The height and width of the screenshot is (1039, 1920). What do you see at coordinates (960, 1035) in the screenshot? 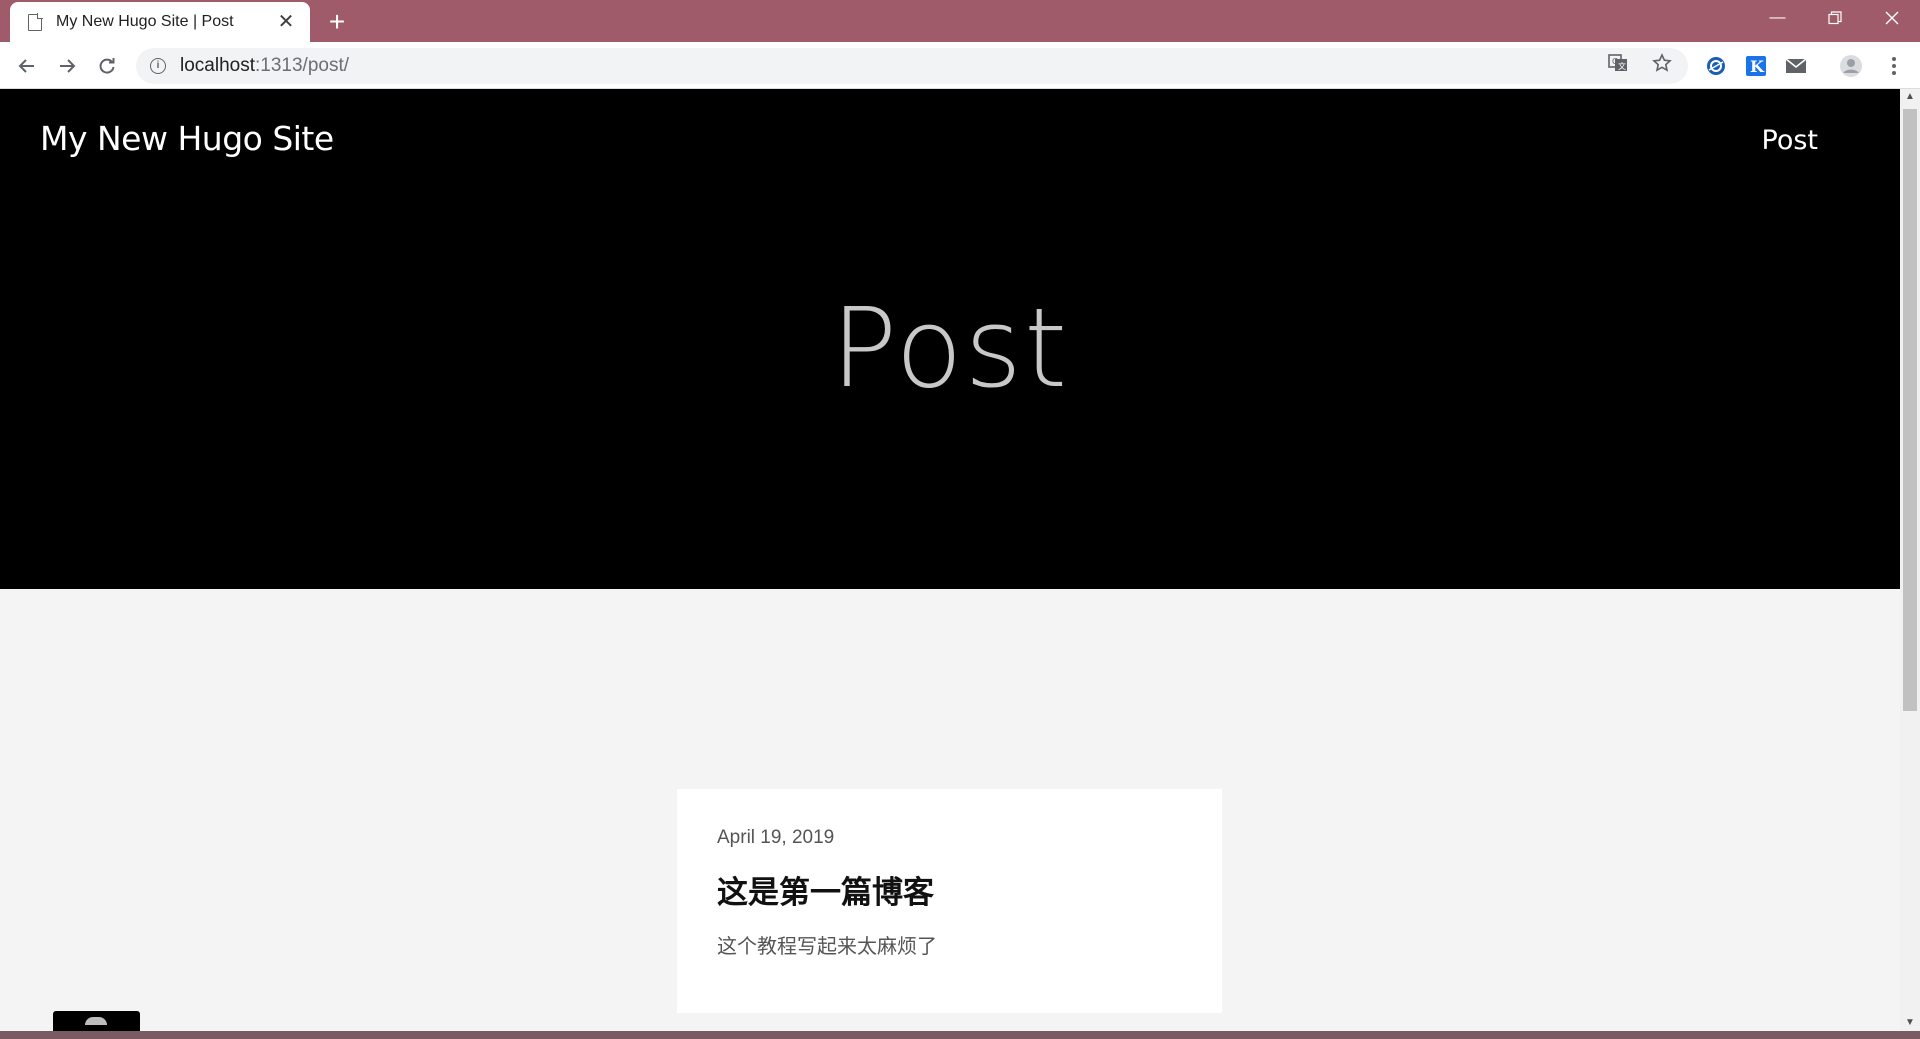
I see `taskbar-edge` at bounding box center [960, 1035].